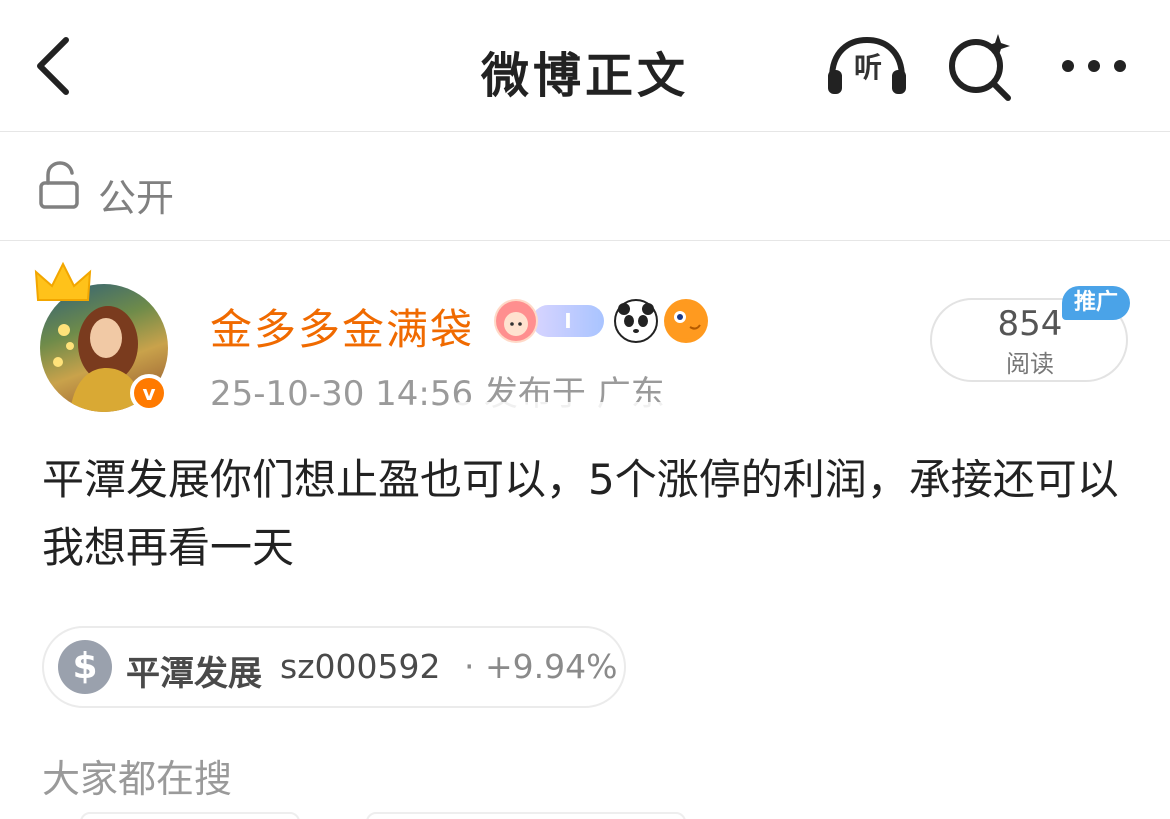 The image size is (1170, 819). Describe the element at coordinates (85, 667) in the screenshot. I see `dollar-icon: $` at that location.